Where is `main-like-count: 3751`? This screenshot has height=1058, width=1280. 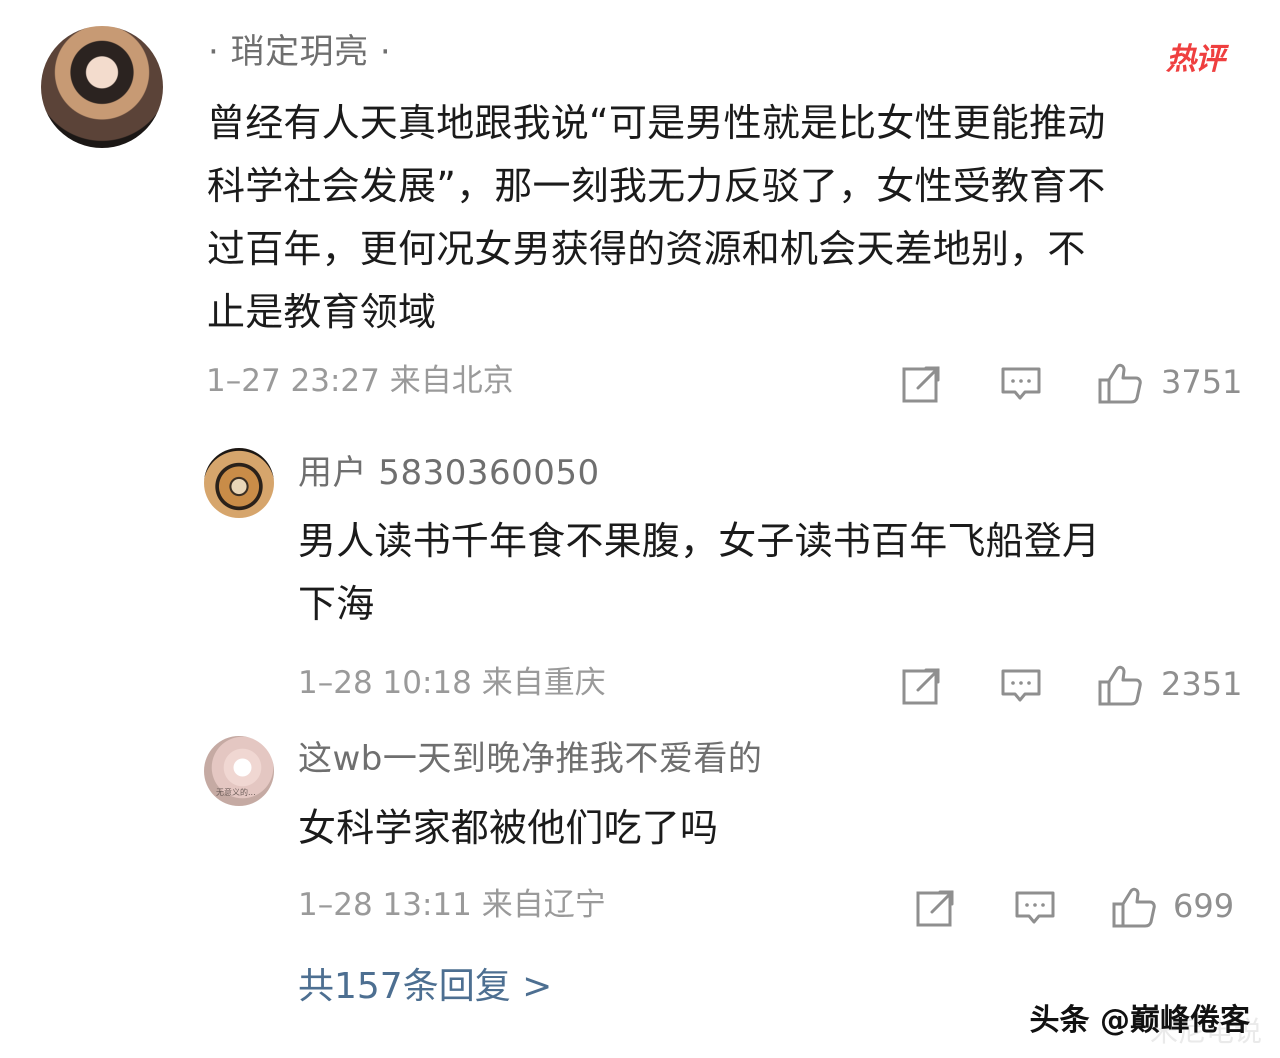
main-like-count: 3751 is located at coordinates (1202, 382).